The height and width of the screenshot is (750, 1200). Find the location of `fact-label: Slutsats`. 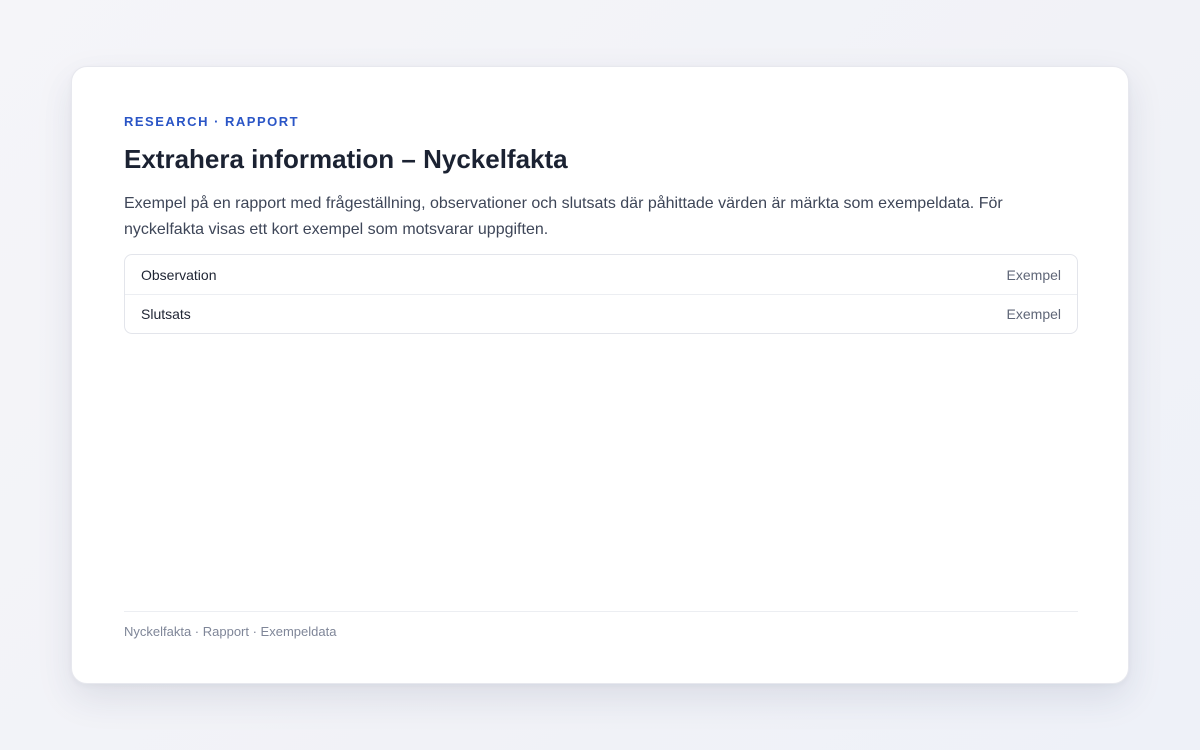

fact-label: Slutsats is located at coordinates (166, 314).